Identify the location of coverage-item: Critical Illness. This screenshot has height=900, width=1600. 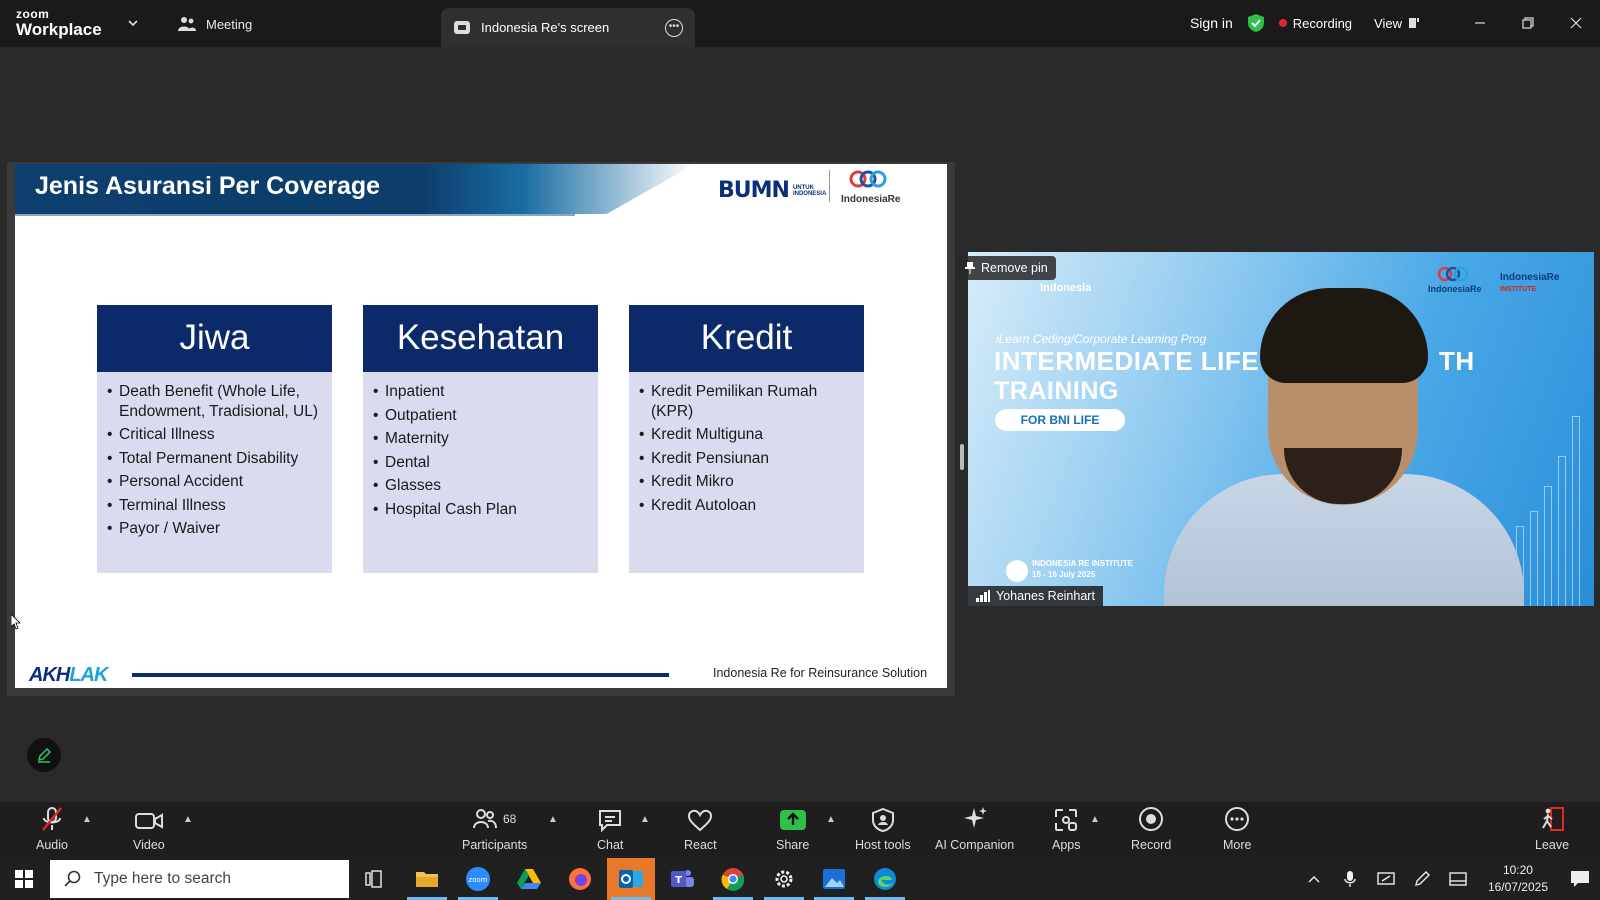
(214, 435).